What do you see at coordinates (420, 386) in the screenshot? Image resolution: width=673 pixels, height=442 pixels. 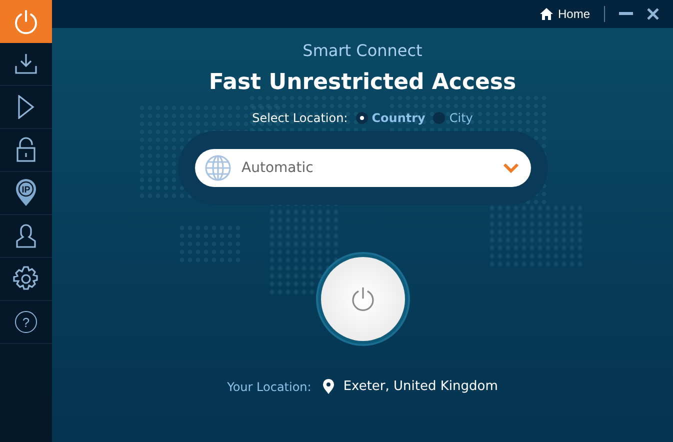 I see `your-location-value: Exeter, United Kingdom` at bounding box center [420, 386].